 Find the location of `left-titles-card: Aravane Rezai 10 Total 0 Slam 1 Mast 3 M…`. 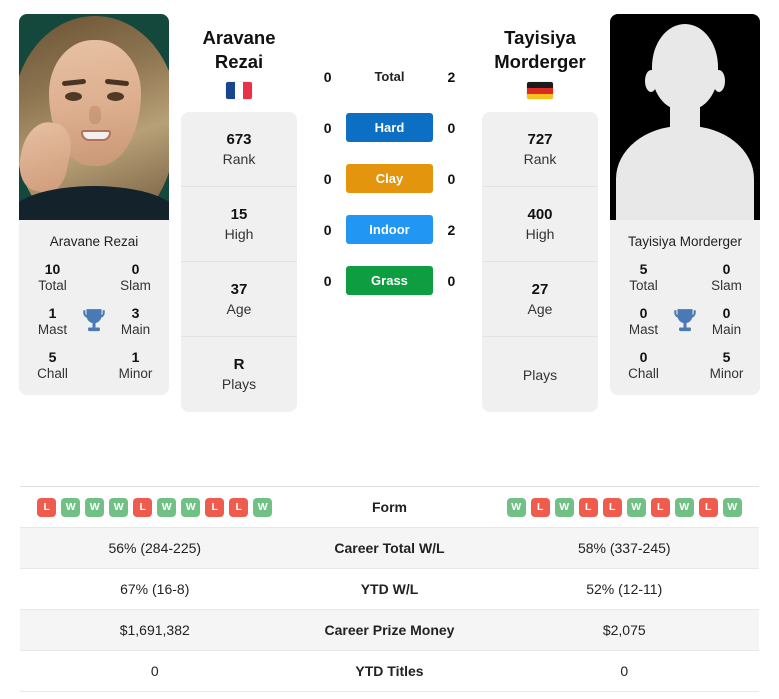

left-titles-card: Aravane Rezai 10 Total 0 Slam 1 Mast 3 M… is located at coordinates (94, 307).